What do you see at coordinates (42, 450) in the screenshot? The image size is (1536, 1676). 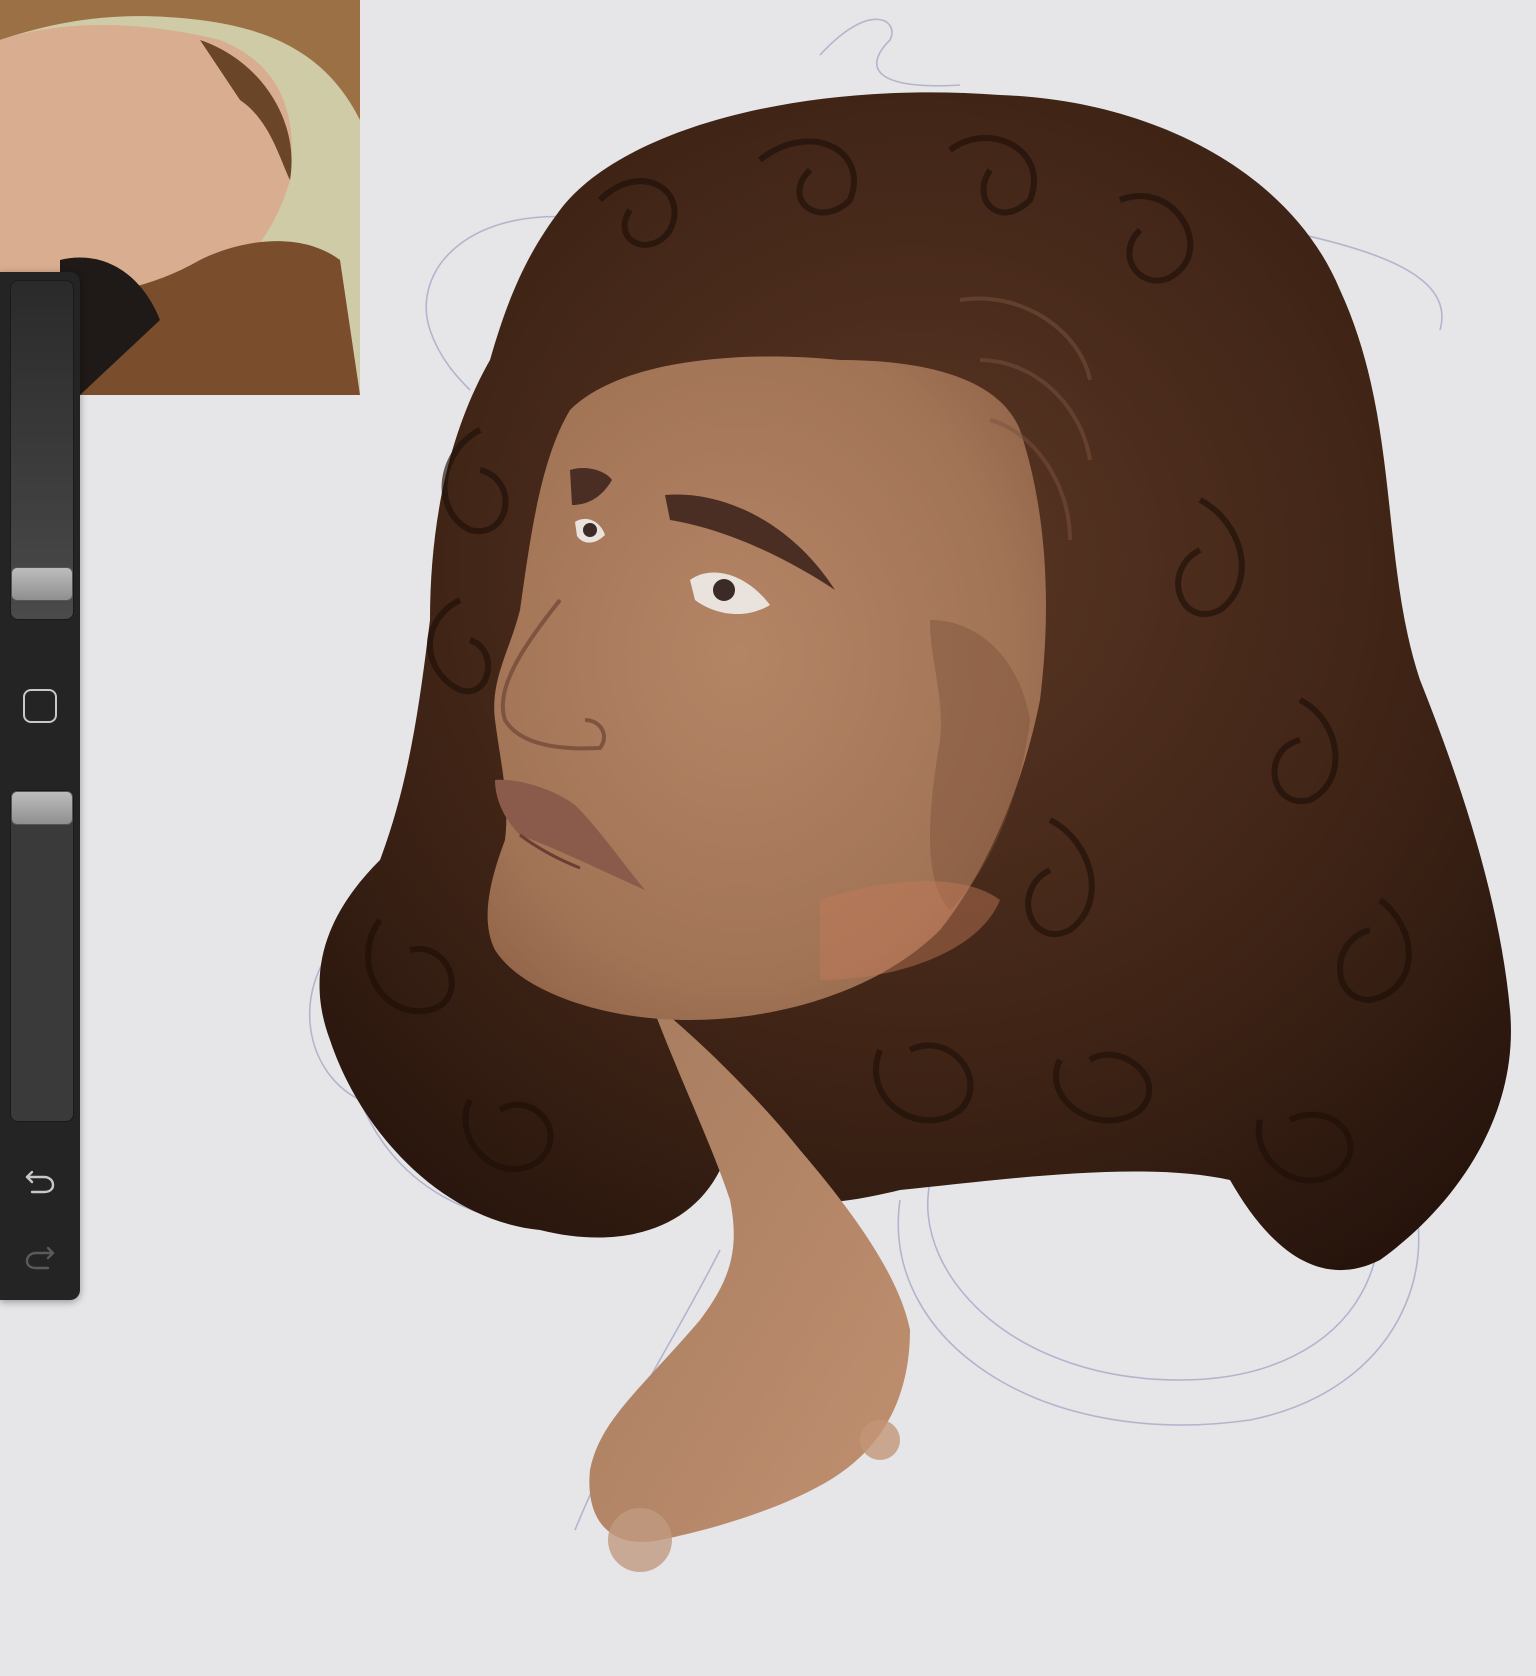 I see `brush-size-slider` at bounding box center [42, 450].